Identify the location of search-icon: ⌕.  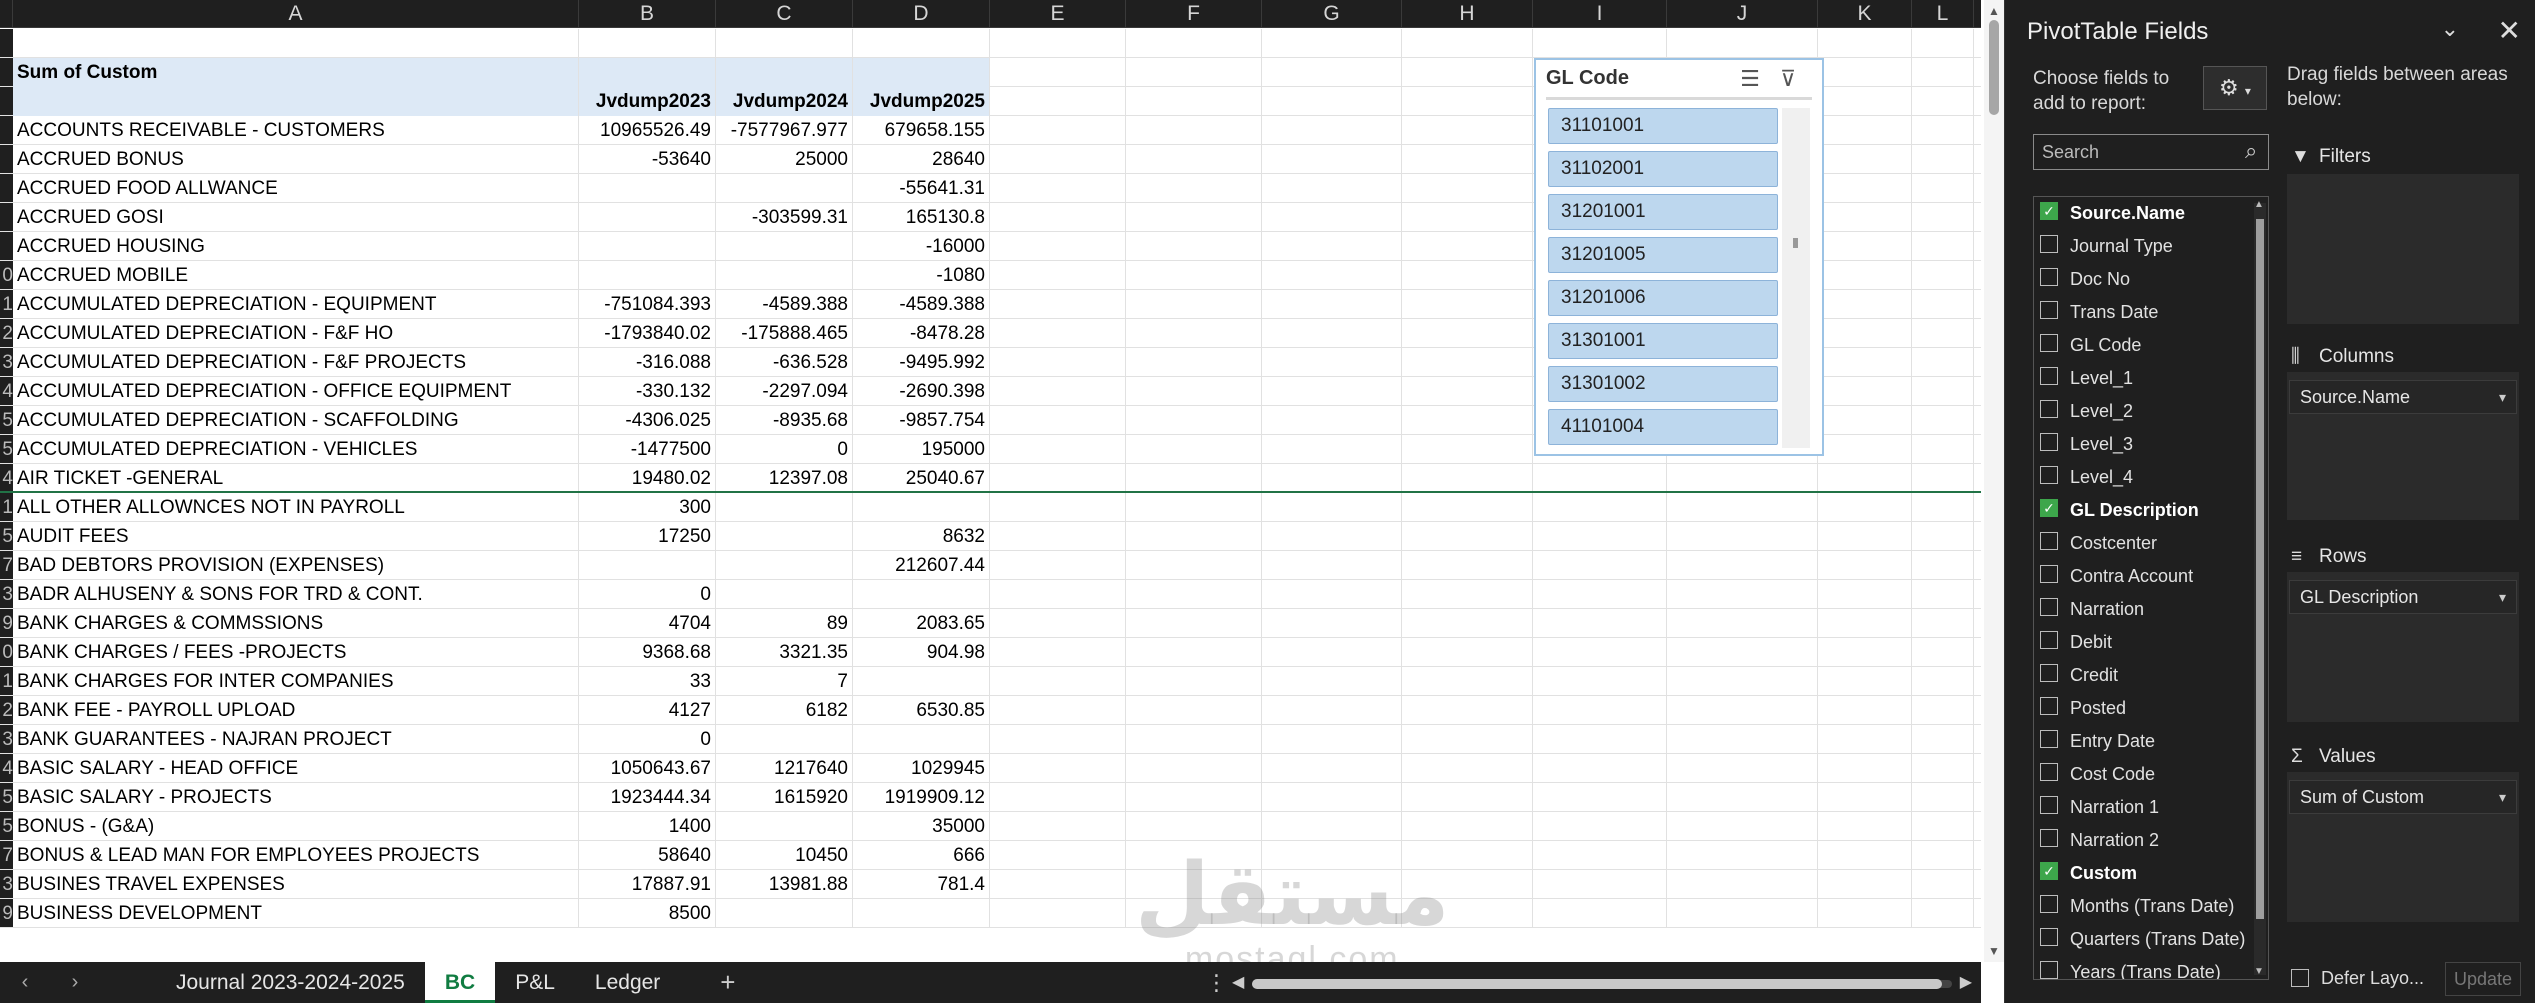
(2251, 151).